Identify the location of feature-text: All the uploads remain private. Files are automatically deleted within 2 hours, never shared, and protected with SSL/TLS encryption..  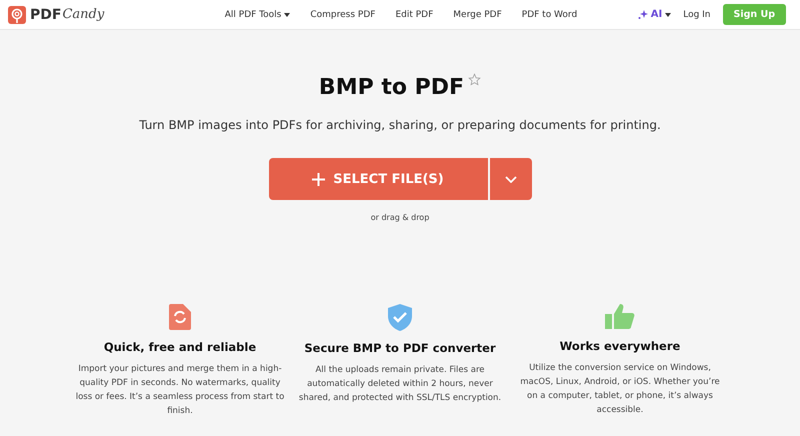
(400, 384).